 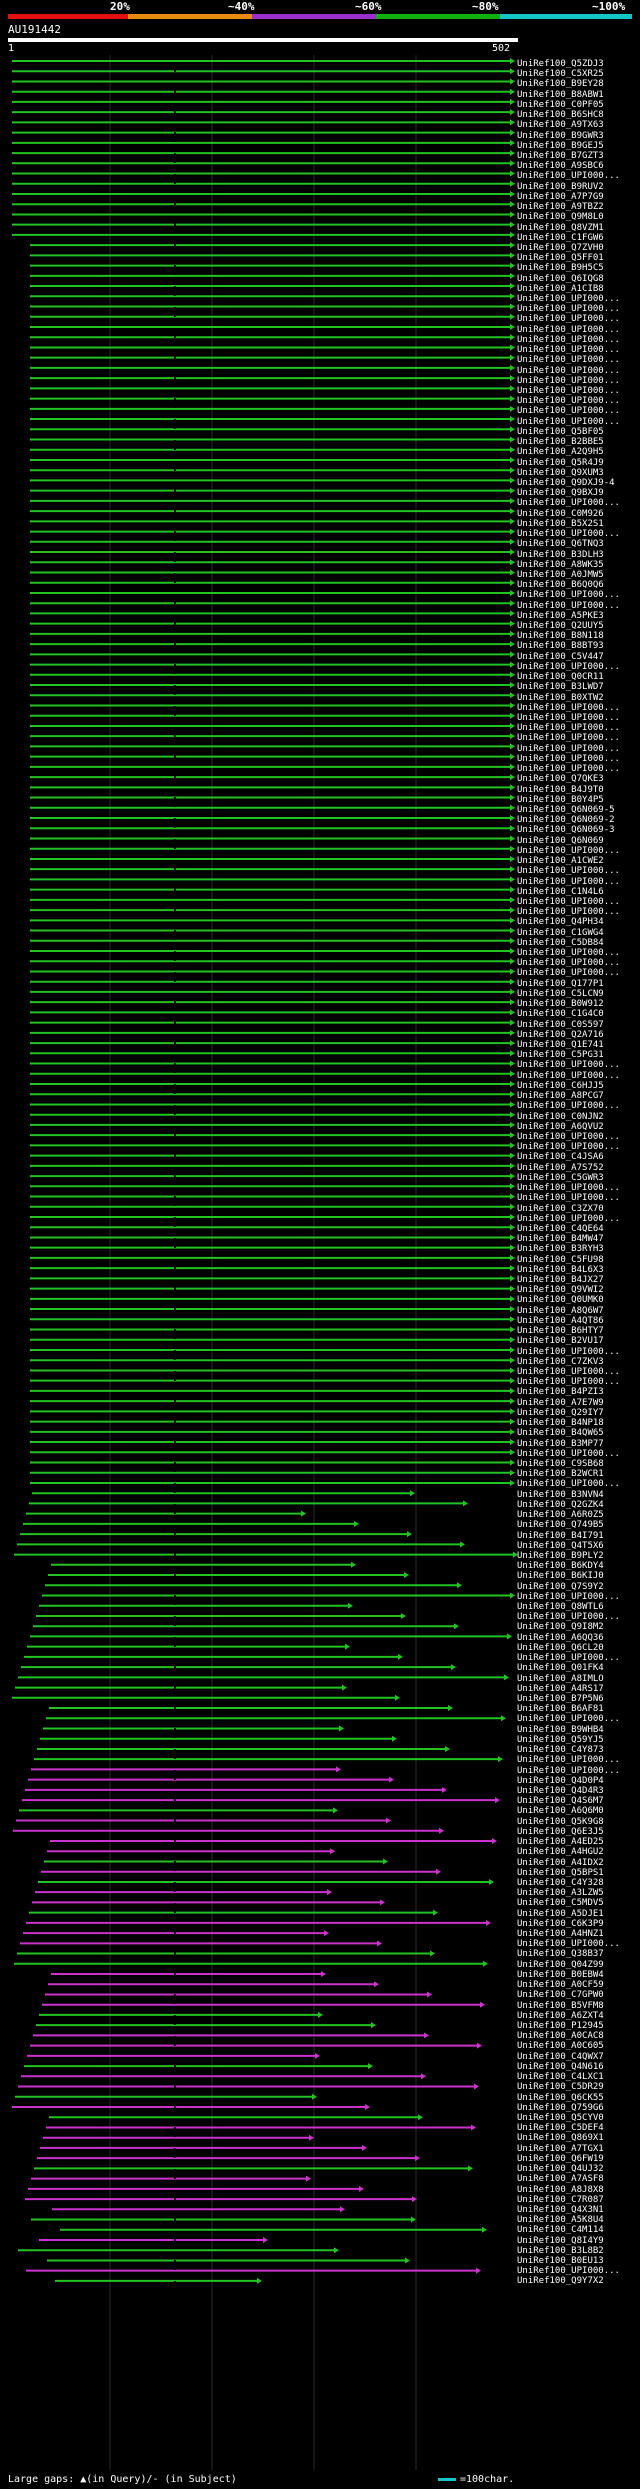 What do you see at coordinates (578, 1546) in the screenshot?
I see `hit-label: UniRef100_Q4T5X6` at bounding box center [578, 1546].